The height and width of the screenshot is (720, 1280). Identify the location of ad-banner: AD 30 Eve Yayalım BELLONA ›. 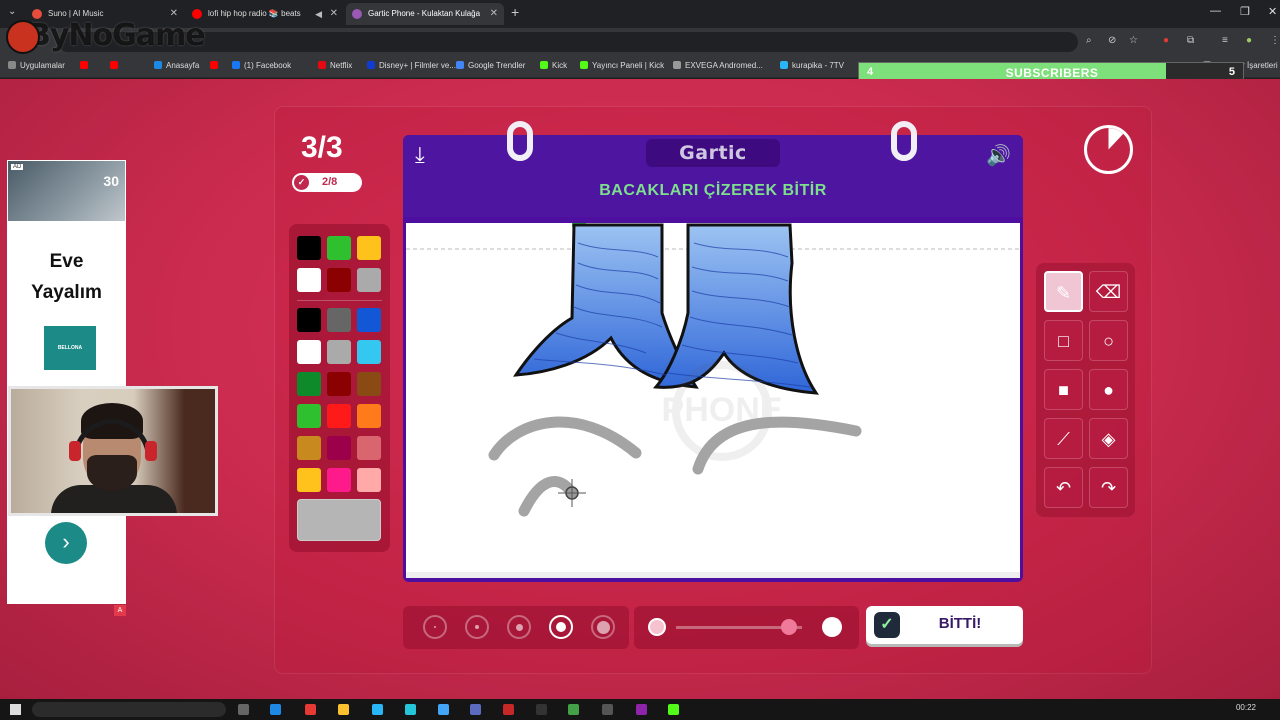
(66, 382).